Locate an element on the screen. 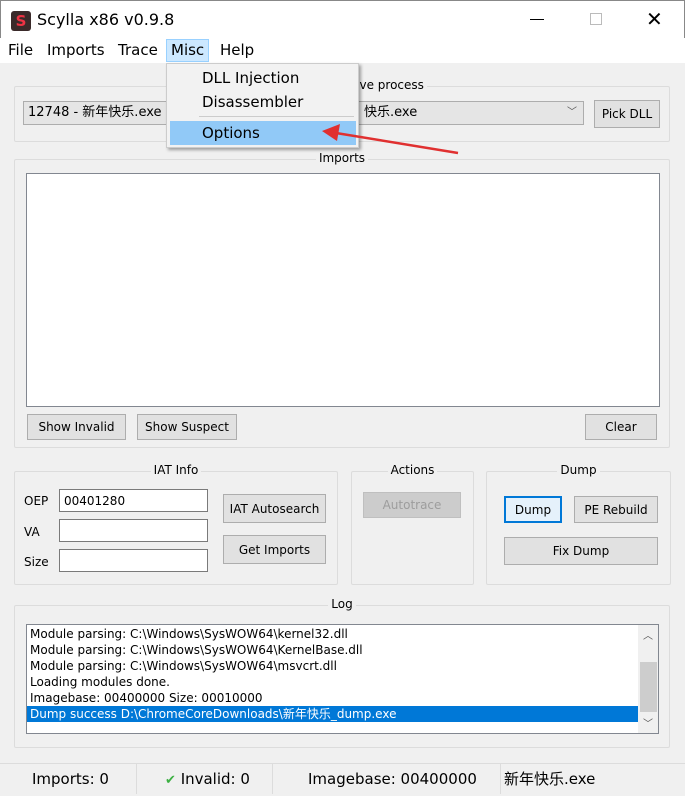 Image resolution: width=685 pixels, height=796 pixels. annotation-arrow is located at coordinates (390, 139).